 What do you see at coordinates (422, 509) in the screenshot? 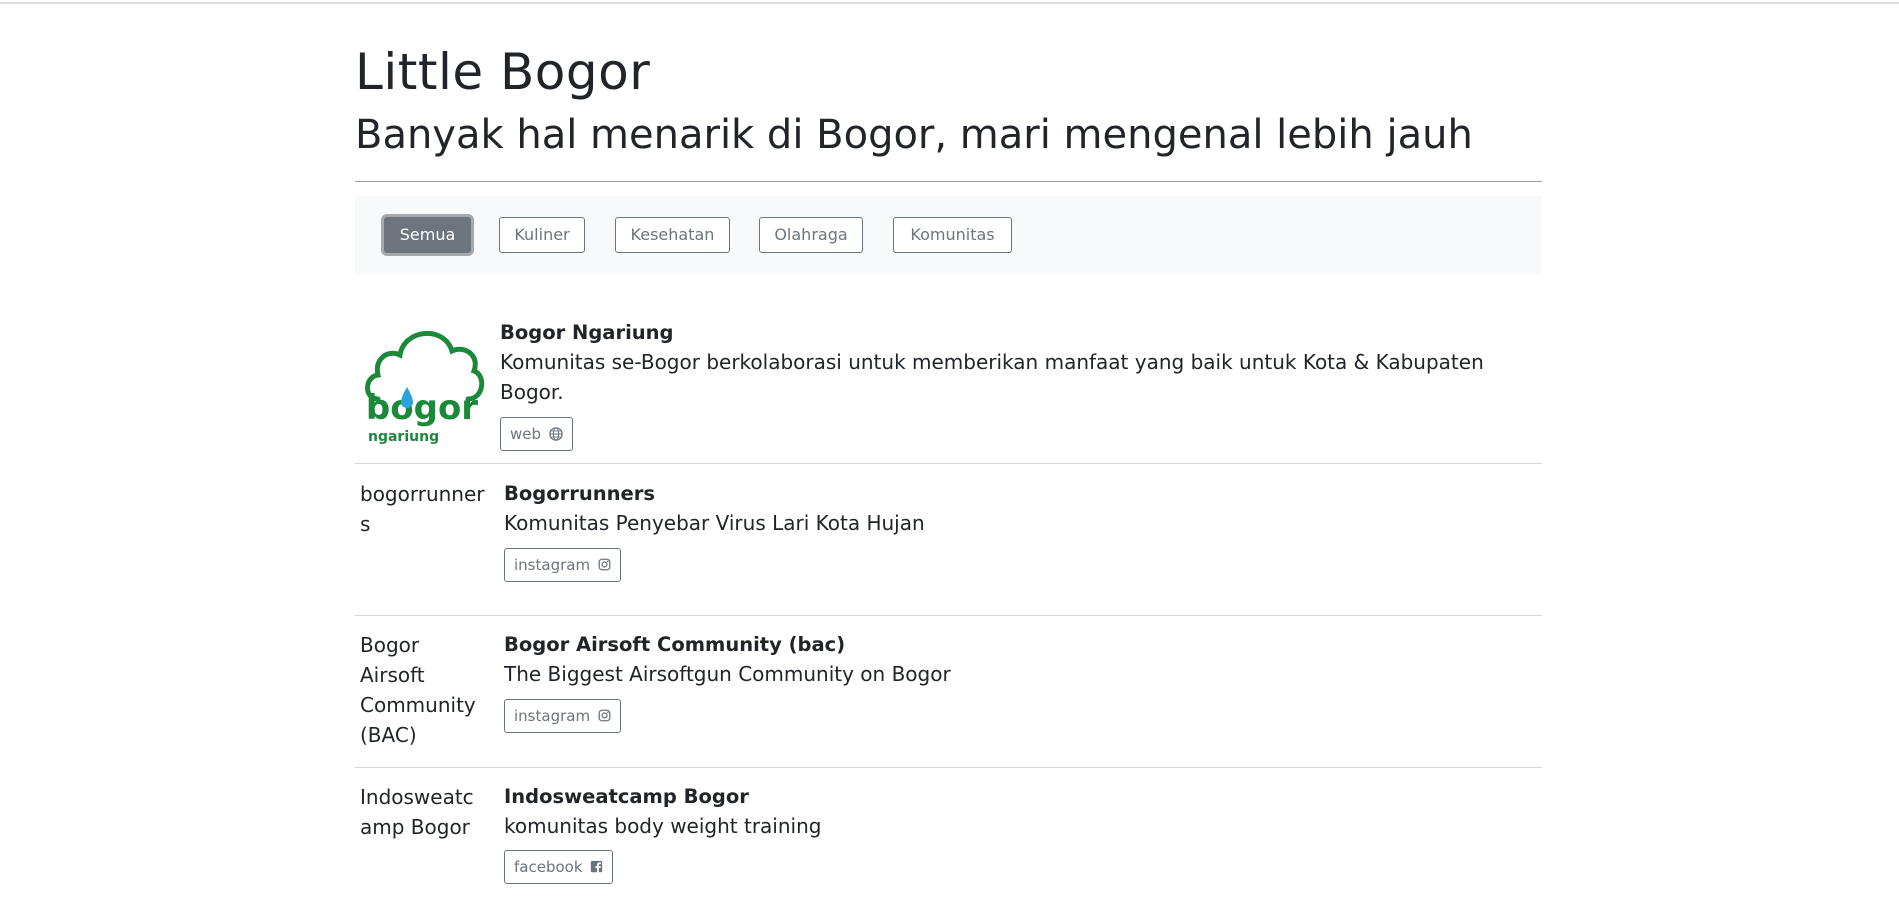
I see `item-image-broken: bogorrunners` at bounding box center [422, 509].